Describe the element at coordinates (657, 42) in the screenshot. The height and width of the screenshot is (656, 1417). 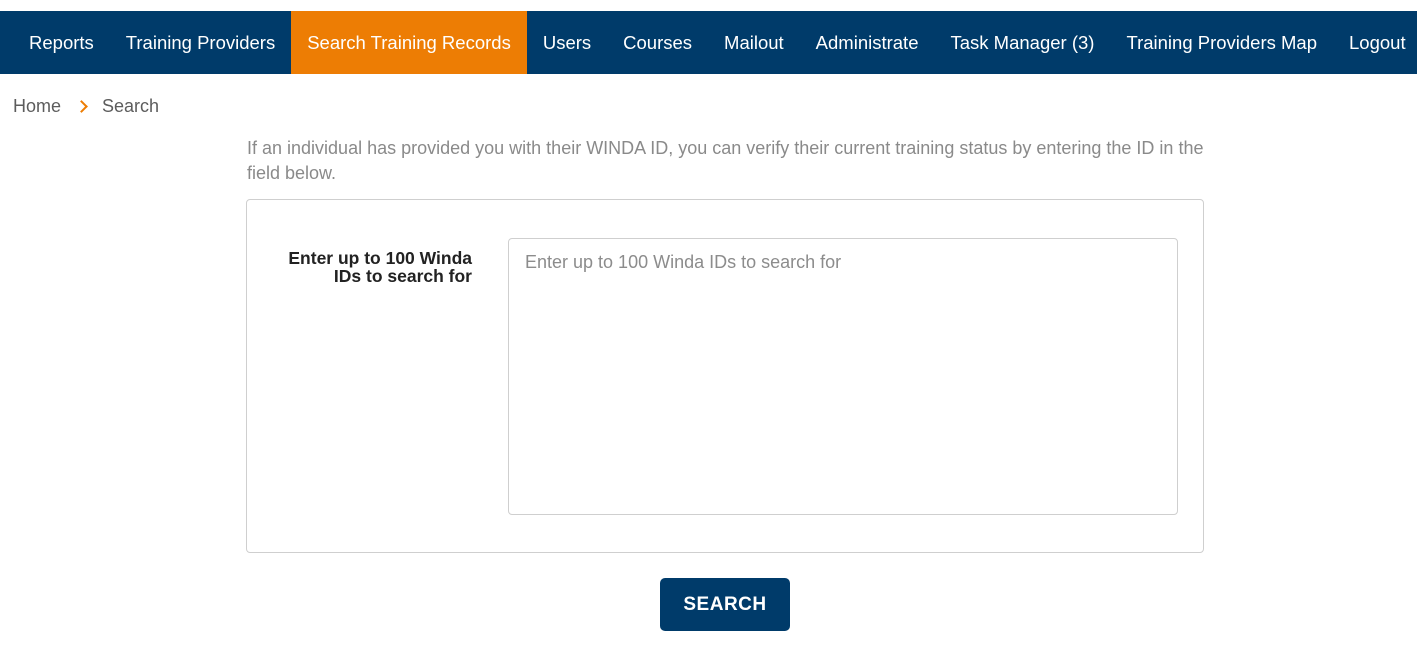
I see `nav-item-courses: Courses` at that location.